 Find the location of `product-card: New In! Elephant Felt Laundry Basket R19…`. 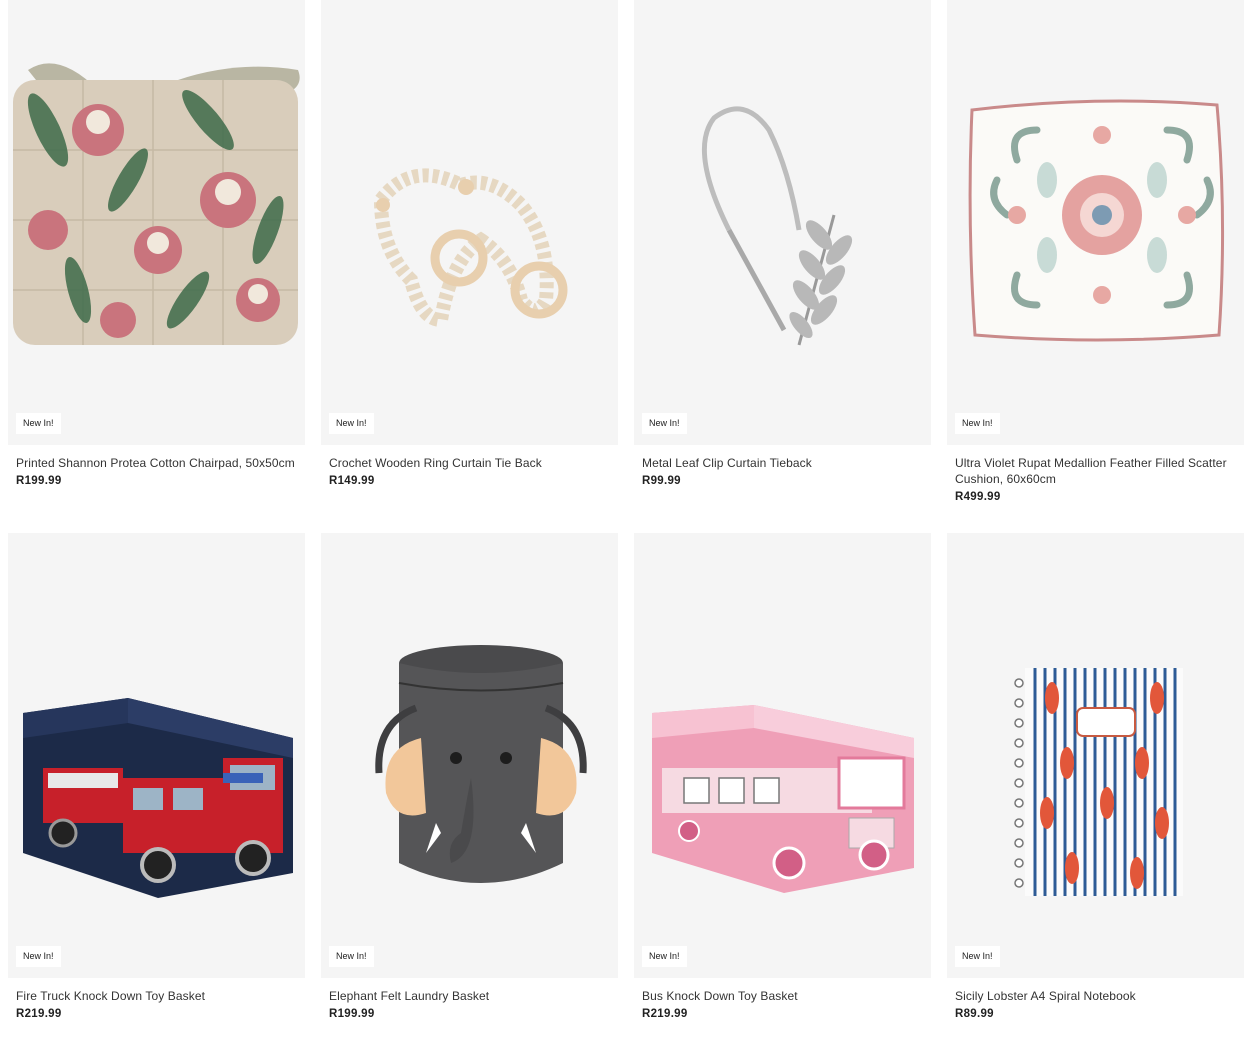

product-card: New In! Elephant Felt Laundry Basket R19… is located at coordinates (469, 791).